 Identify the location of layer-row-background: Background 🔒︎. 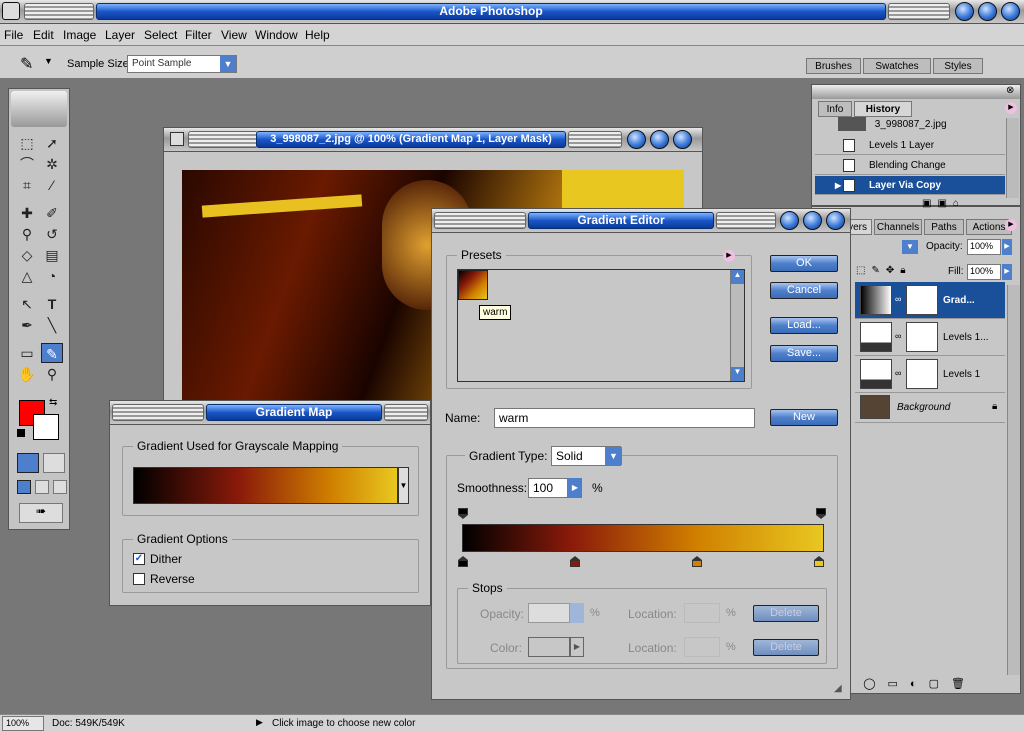
(930, 408).